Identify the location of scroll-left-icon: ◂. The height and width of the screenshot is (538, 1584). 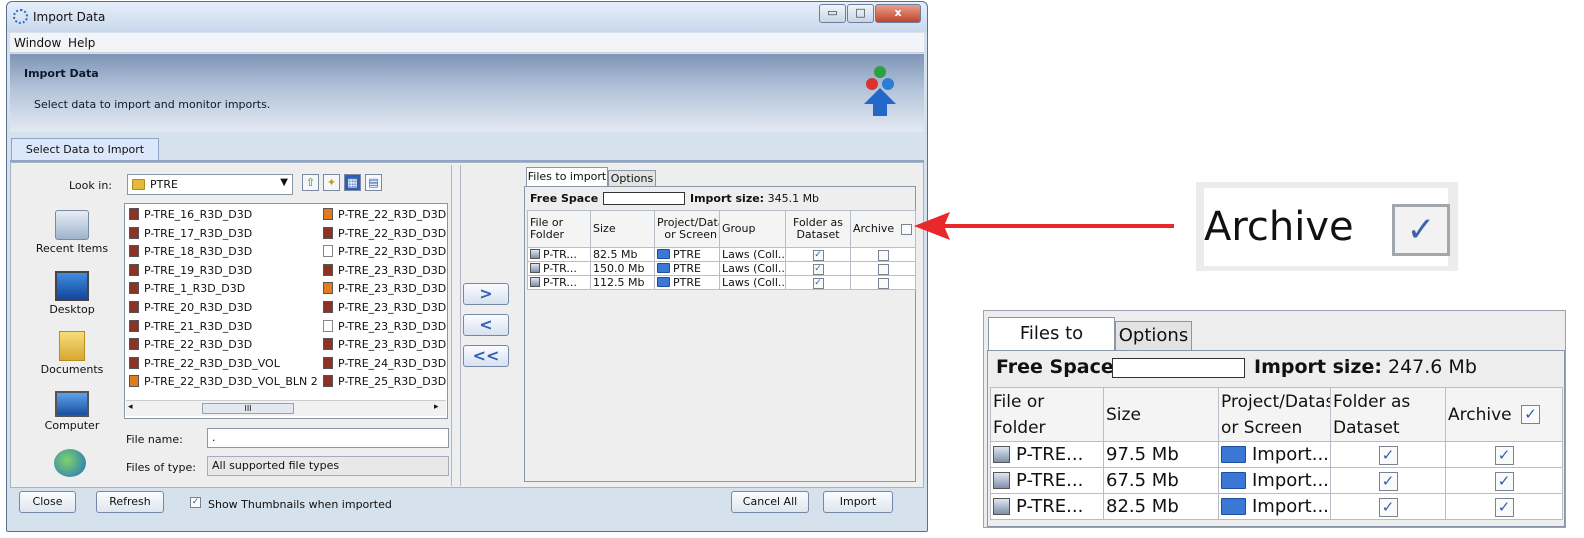
(130, 407).